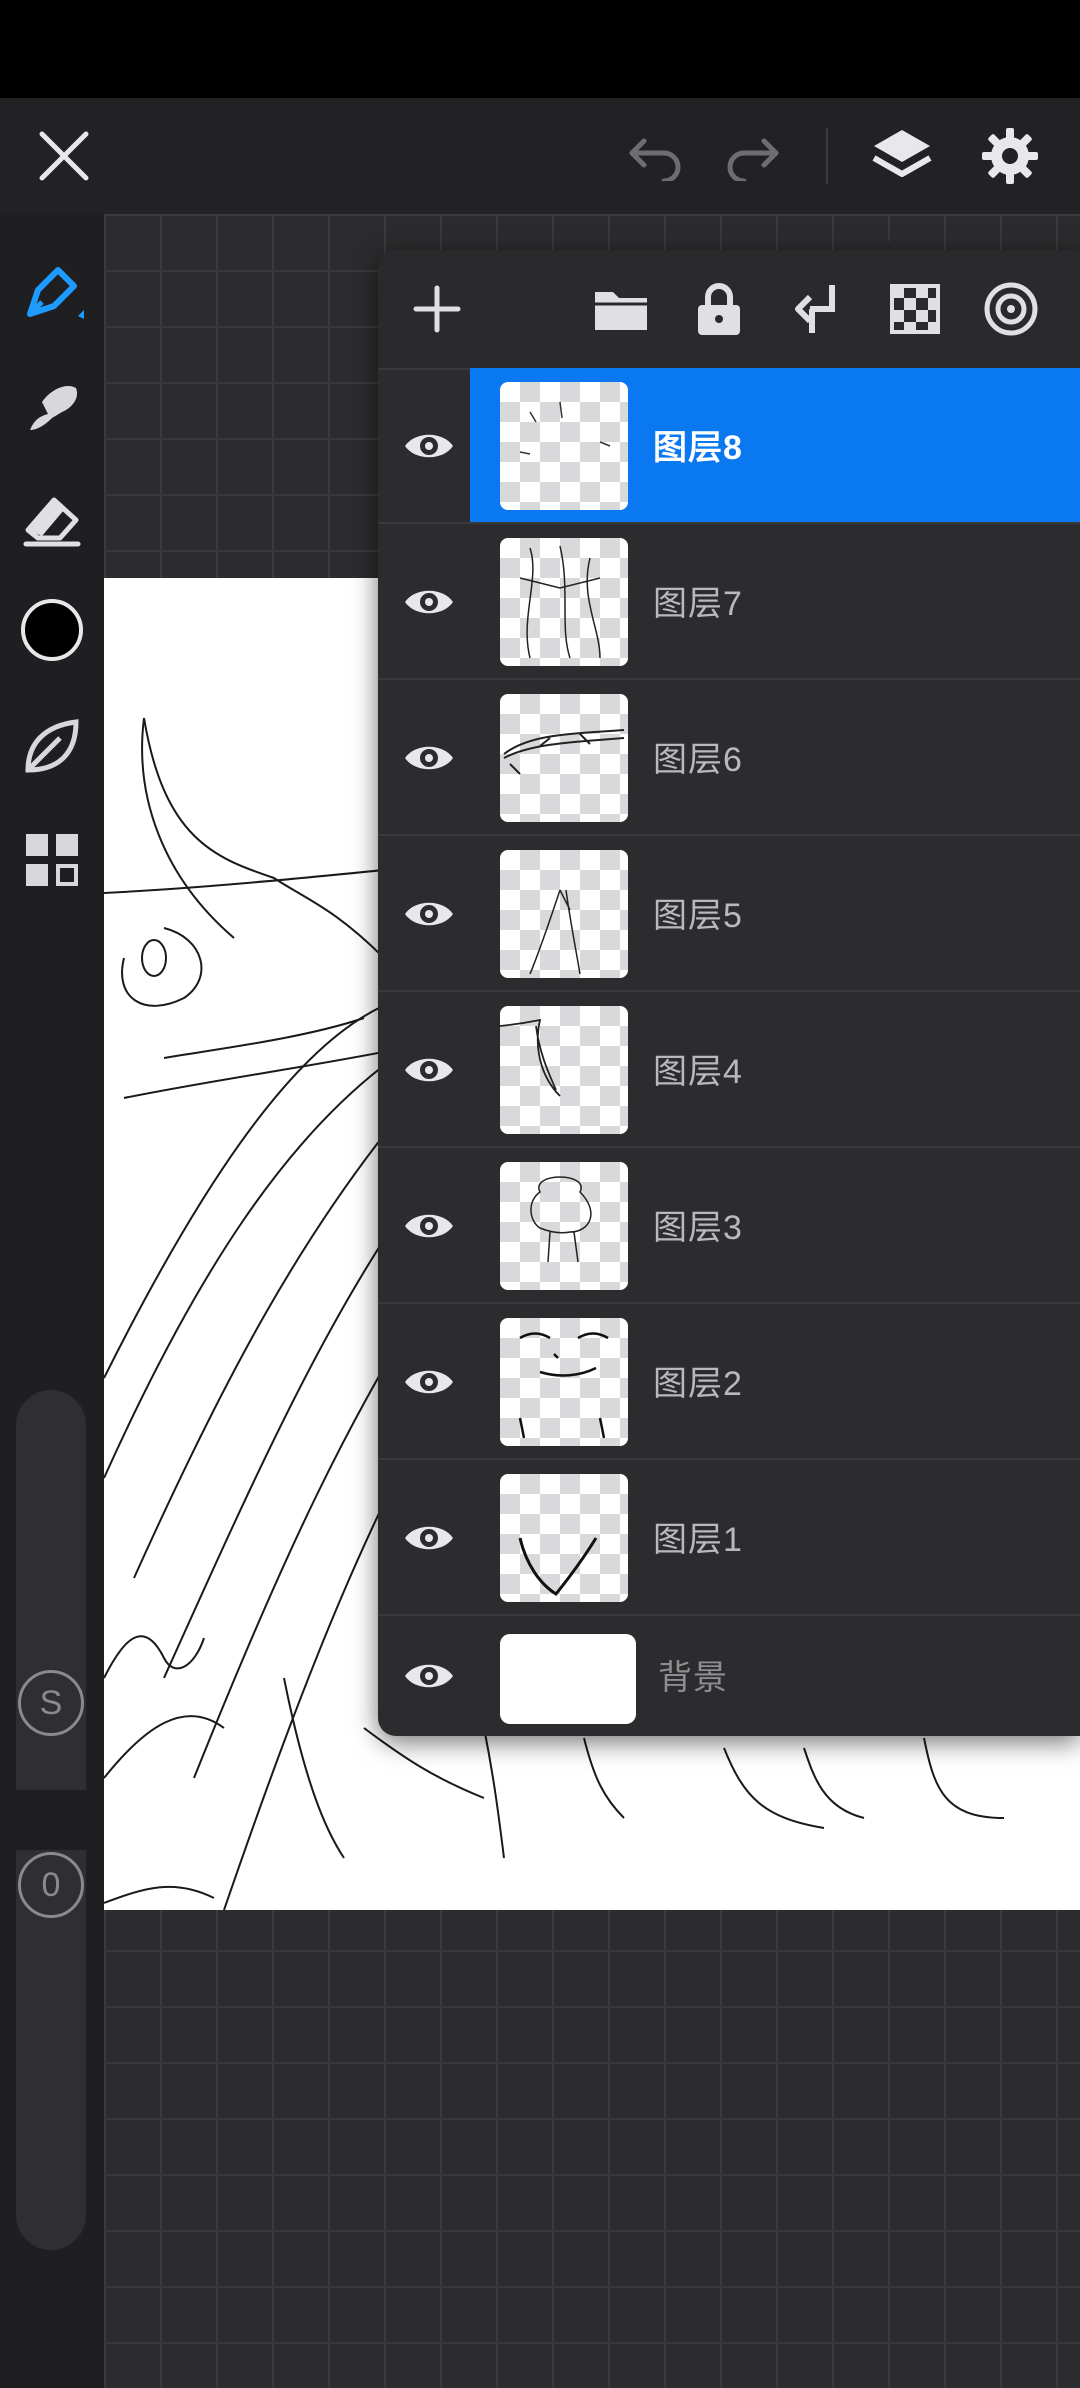 The width and height of the screenshot is (1080, 2388). Describe the element at coordinates (1011, 309) in the screenshot. I see `target-icon` at that location.